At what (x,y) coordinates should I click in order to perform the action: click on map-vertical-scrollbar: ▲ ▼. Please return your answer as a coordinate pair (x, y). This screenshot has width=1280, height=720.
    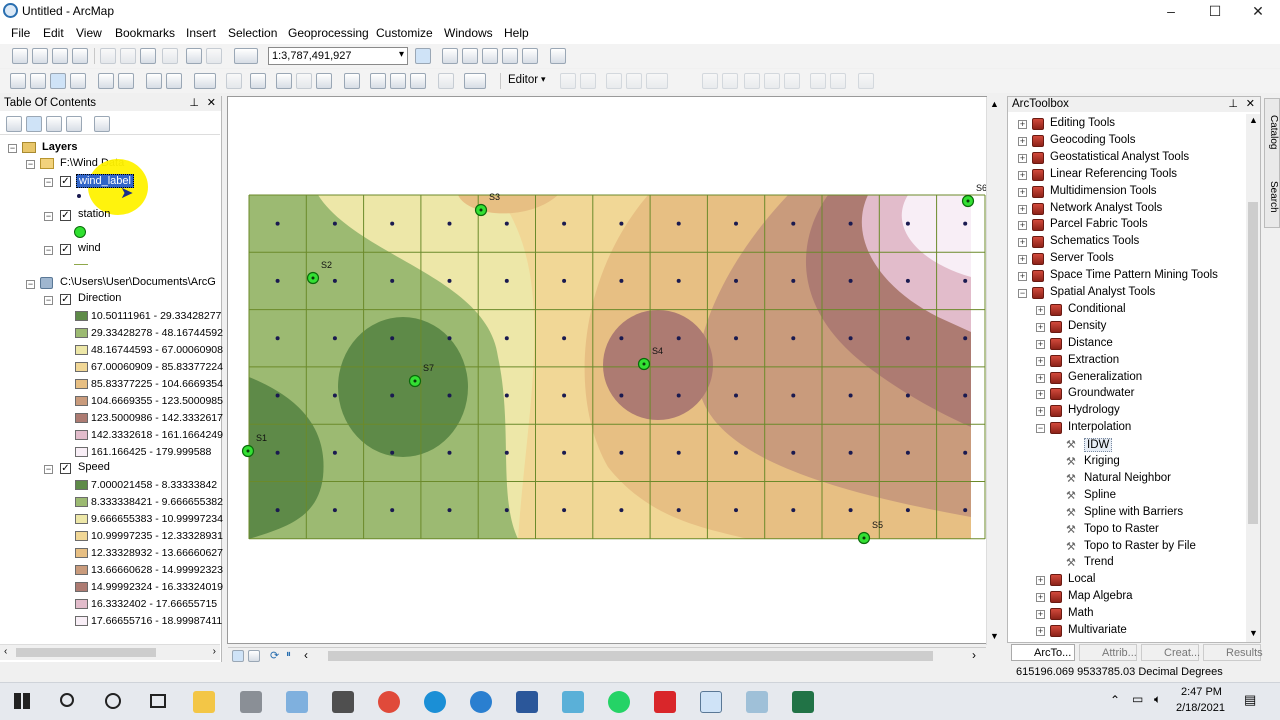
    Looking at the image, I should click on (993, 371).